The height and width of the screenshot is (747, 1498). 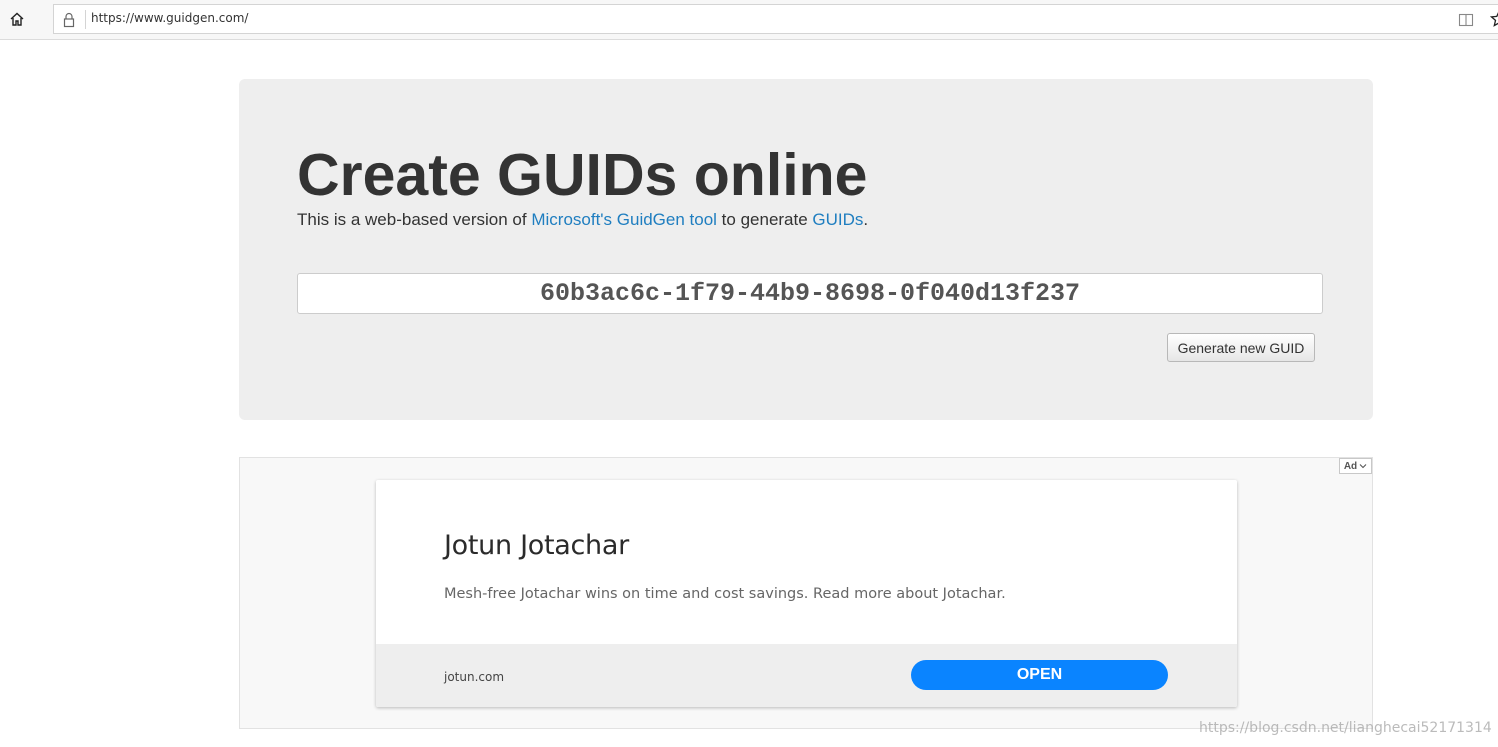 What do you see at coordinates (474, 677) in the screenshot?
I see `ad-domain: jotun.com` at bounding box center [474, 677].